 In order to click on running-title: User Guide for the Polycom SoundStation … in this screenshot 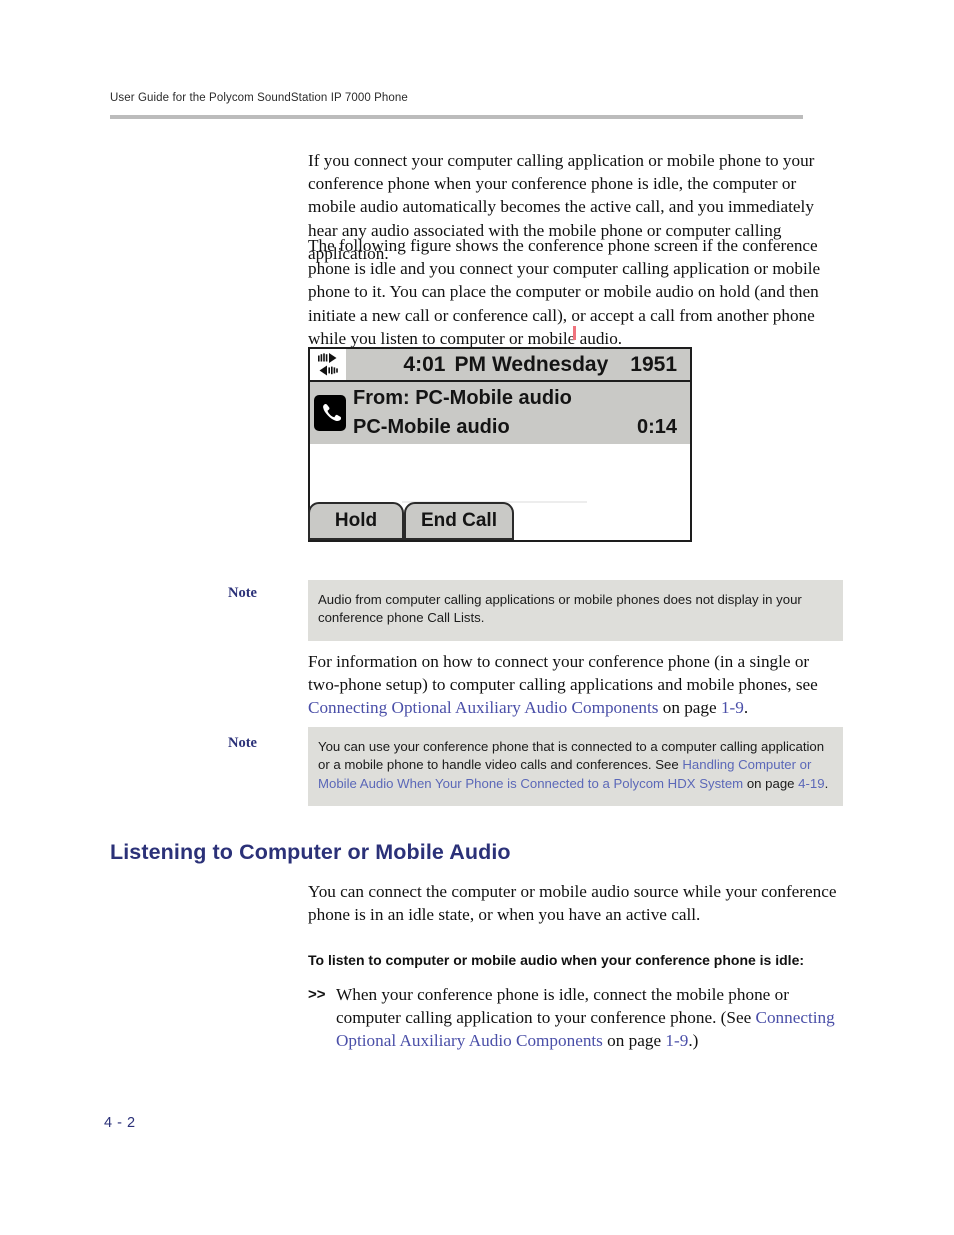, I will do `click(259, 98)`.